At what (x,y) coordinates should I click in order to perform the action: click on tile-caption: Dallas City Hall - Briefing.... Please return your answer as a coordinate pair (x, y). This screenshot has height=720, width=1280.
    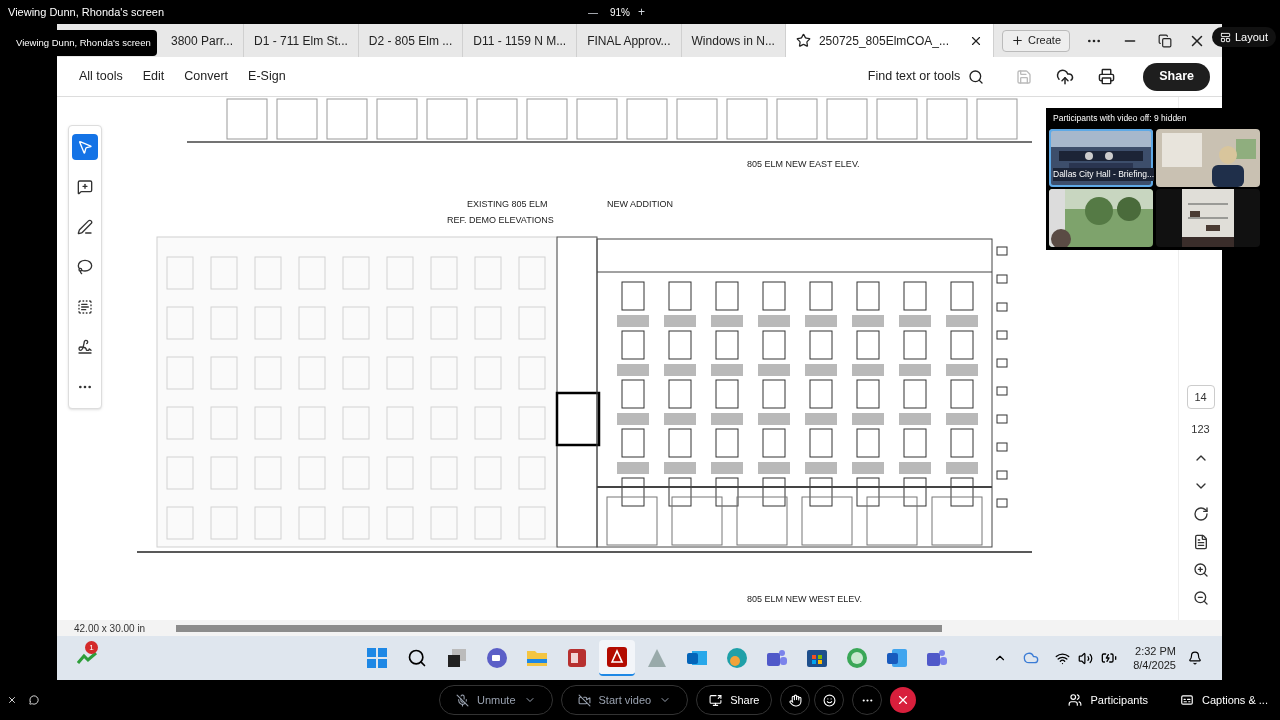
    Looking at the image, I should click on (1104, 174).